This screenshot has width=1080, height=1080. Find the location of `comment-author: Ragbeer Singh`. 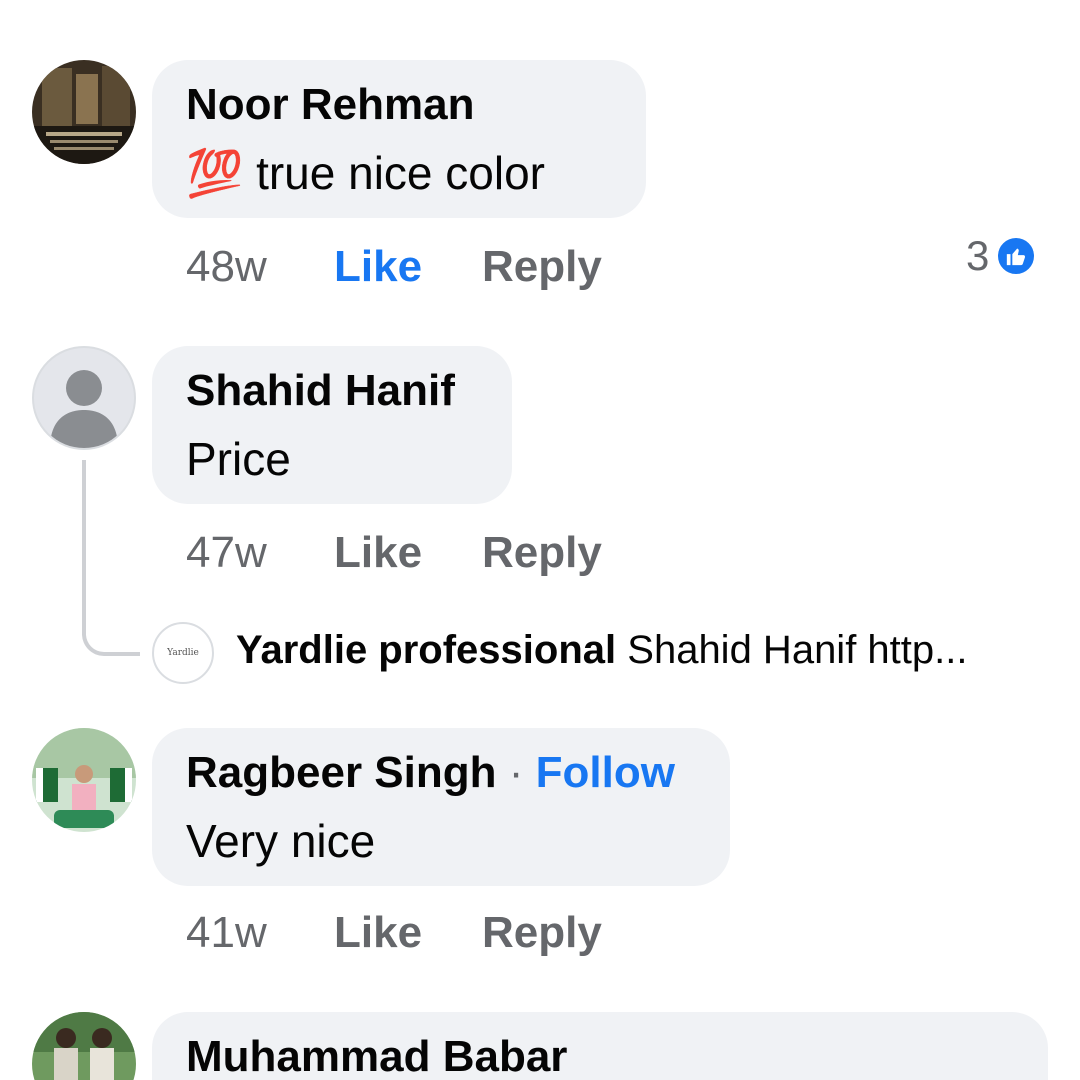

comment-author: Ragbeer Singh is located at coordinates (341, 772).